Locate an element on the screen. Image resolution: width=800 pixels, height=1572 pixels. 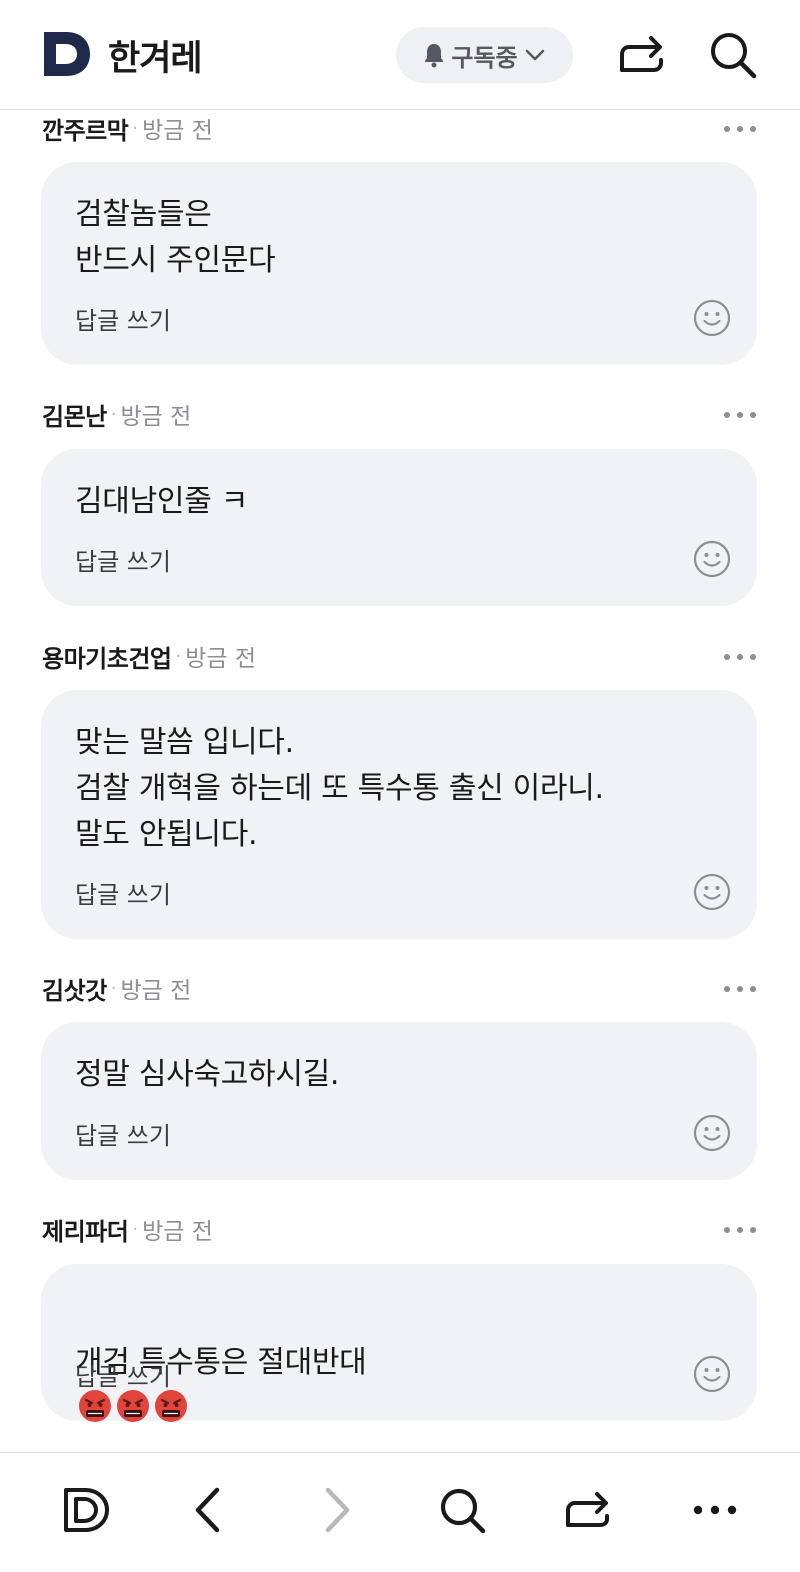
comment-text: 검찰놈들은 반드시 주인문다 is located at coordinates (175, 237).